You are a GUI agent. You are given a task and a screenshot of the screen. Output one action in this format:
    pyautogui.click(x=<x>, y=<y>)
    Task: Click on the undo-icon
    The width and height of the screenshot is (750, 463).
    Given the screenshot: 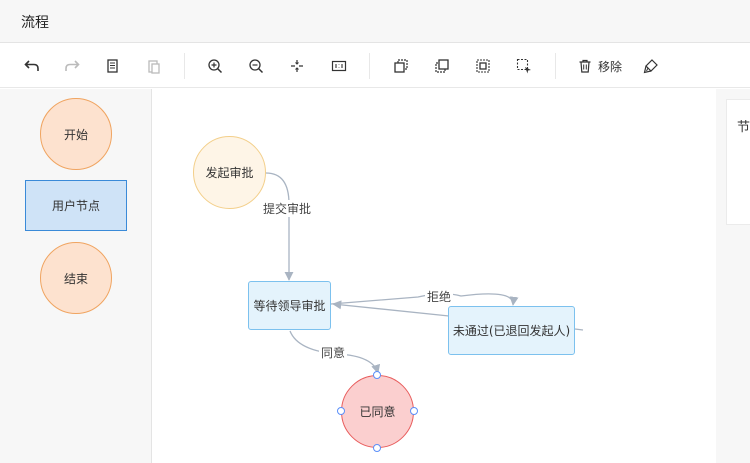 What is the action you would take?
    pyautogui.click(x=31, y=65)
    